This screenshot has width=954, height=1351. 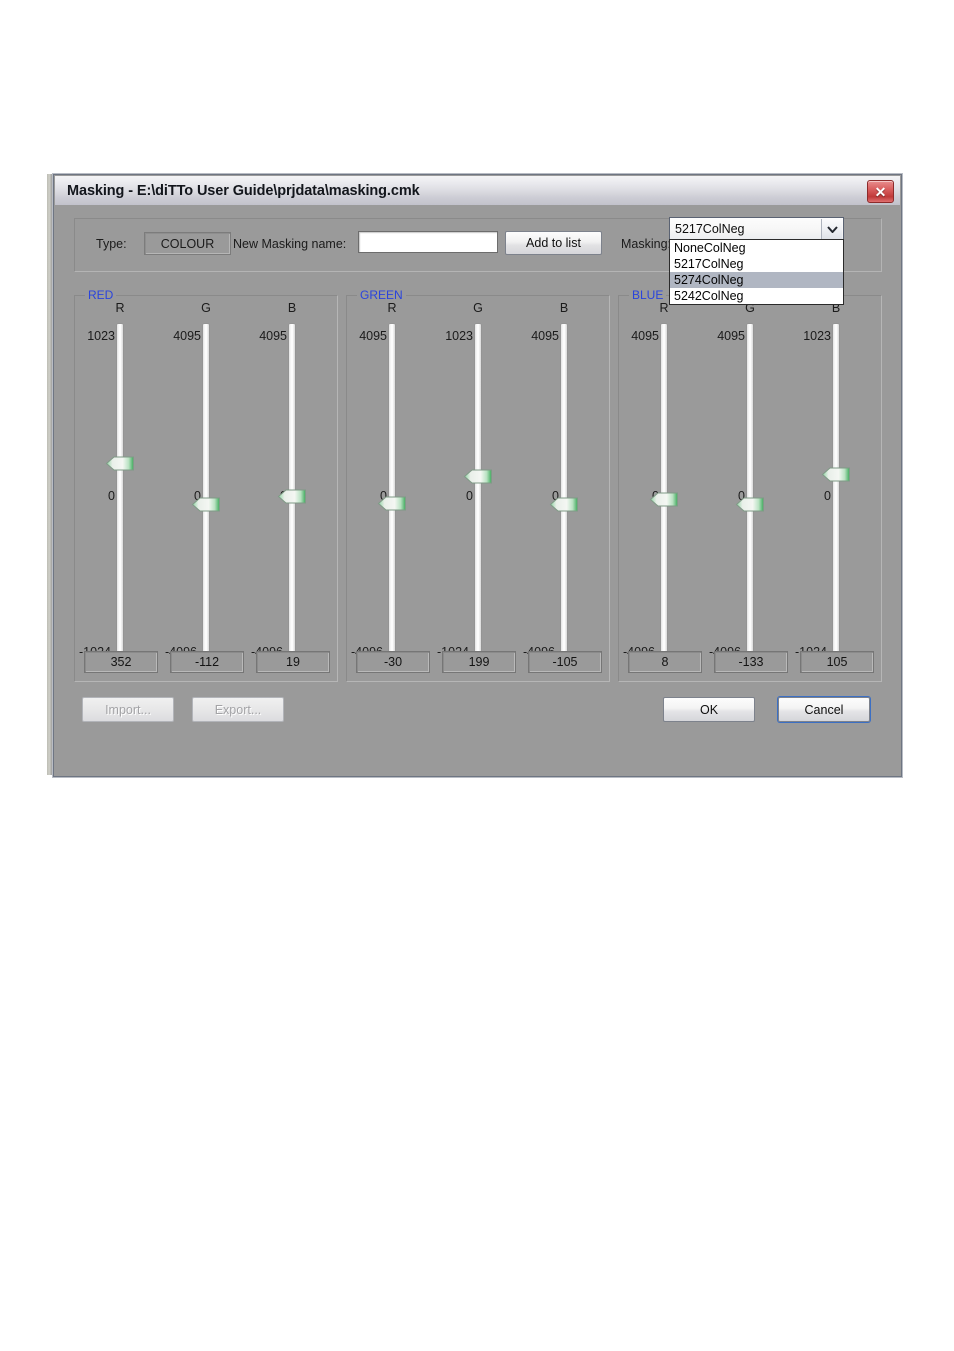 I want to click on type-label: Type:, so click(x=111, y=244).